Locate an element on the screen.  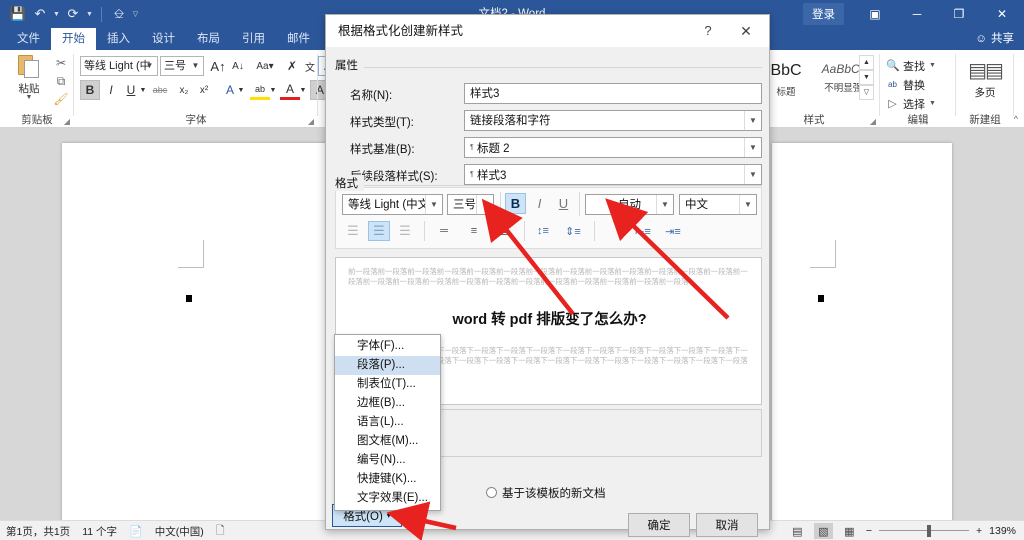
space-before-icon: ↕≡ is located at coordinates (543, 231).